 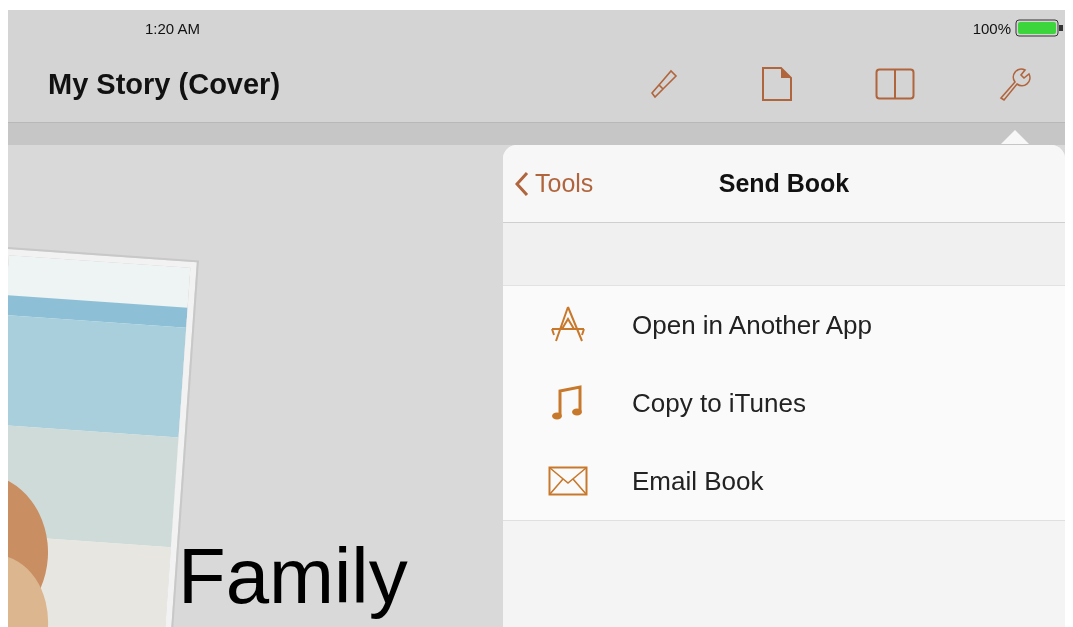 I want to click on menu-item: Email Book, so click(x=784, y=481).